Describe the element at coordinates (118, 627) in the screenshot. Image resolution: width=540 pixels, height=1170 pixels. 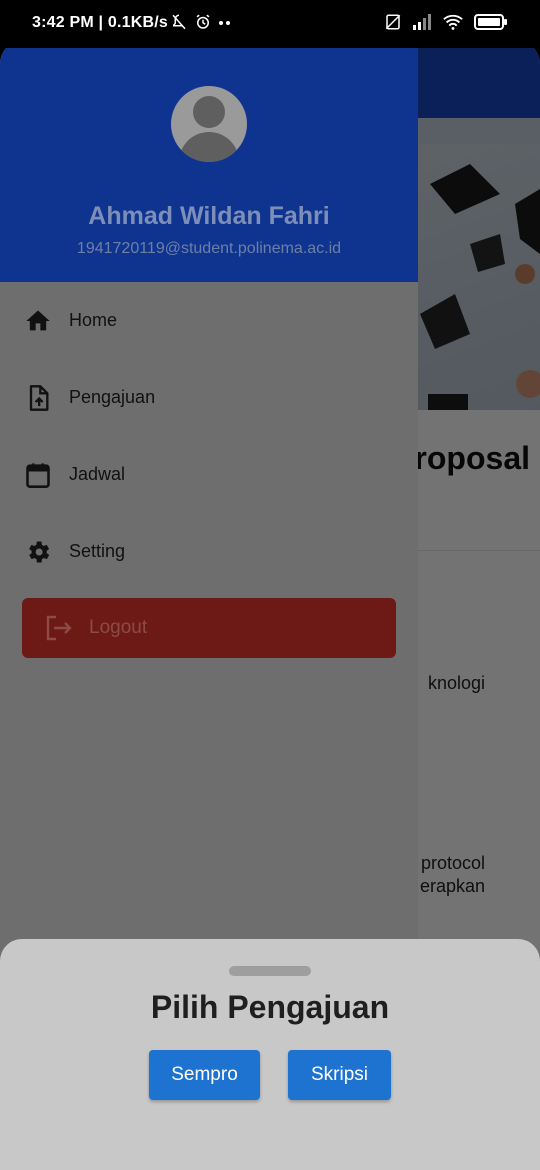
I see `logout-label: Logout` at that location.